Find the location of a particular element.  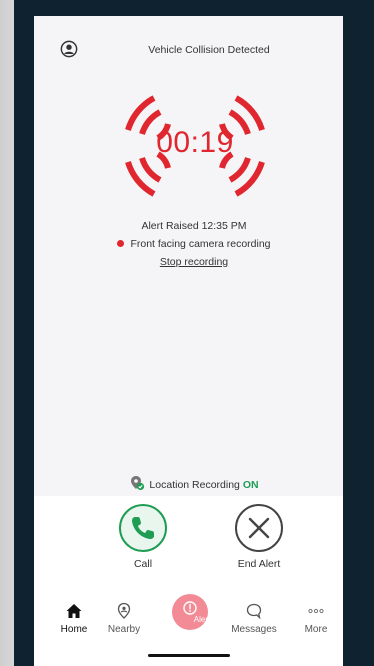

phone-icon is located at coordinates (143, 528).